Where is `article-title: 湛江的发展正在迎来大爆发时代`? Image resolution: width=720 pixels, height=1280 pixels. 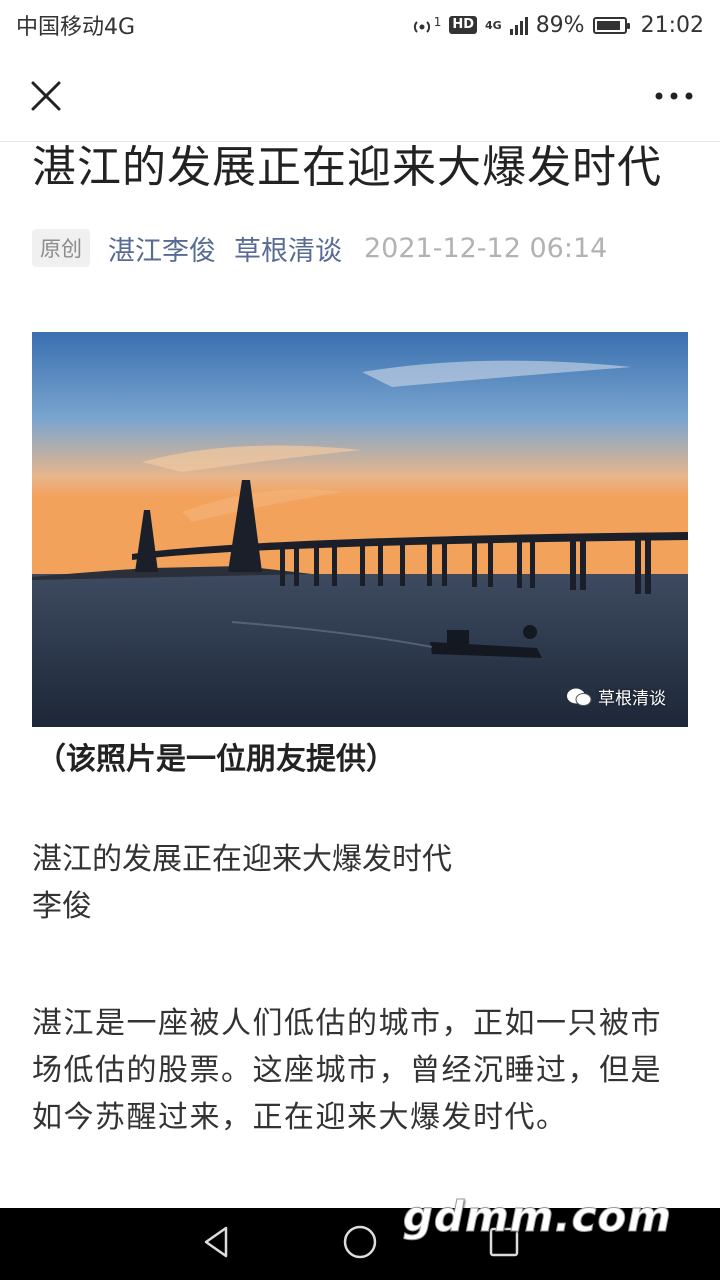 article-title: 湛江的发展正在迎来大爆发时代 is located at coordinates (347, 167).